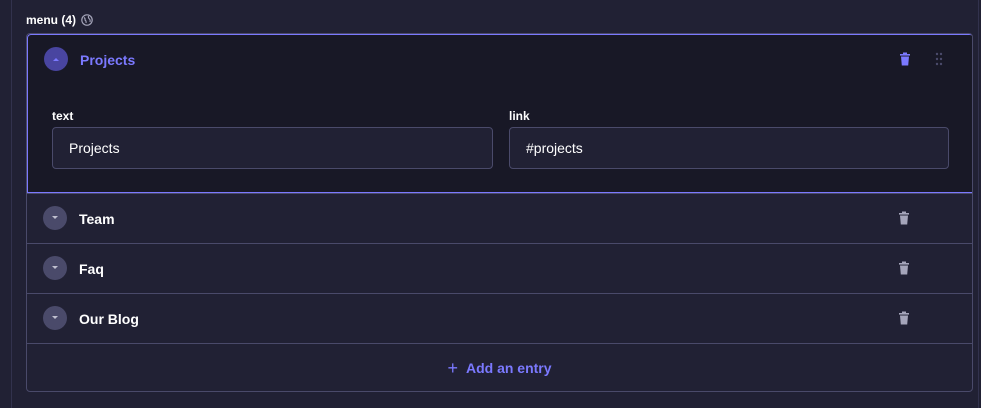  I want to click on link-field-label: link, so click(519, 116).